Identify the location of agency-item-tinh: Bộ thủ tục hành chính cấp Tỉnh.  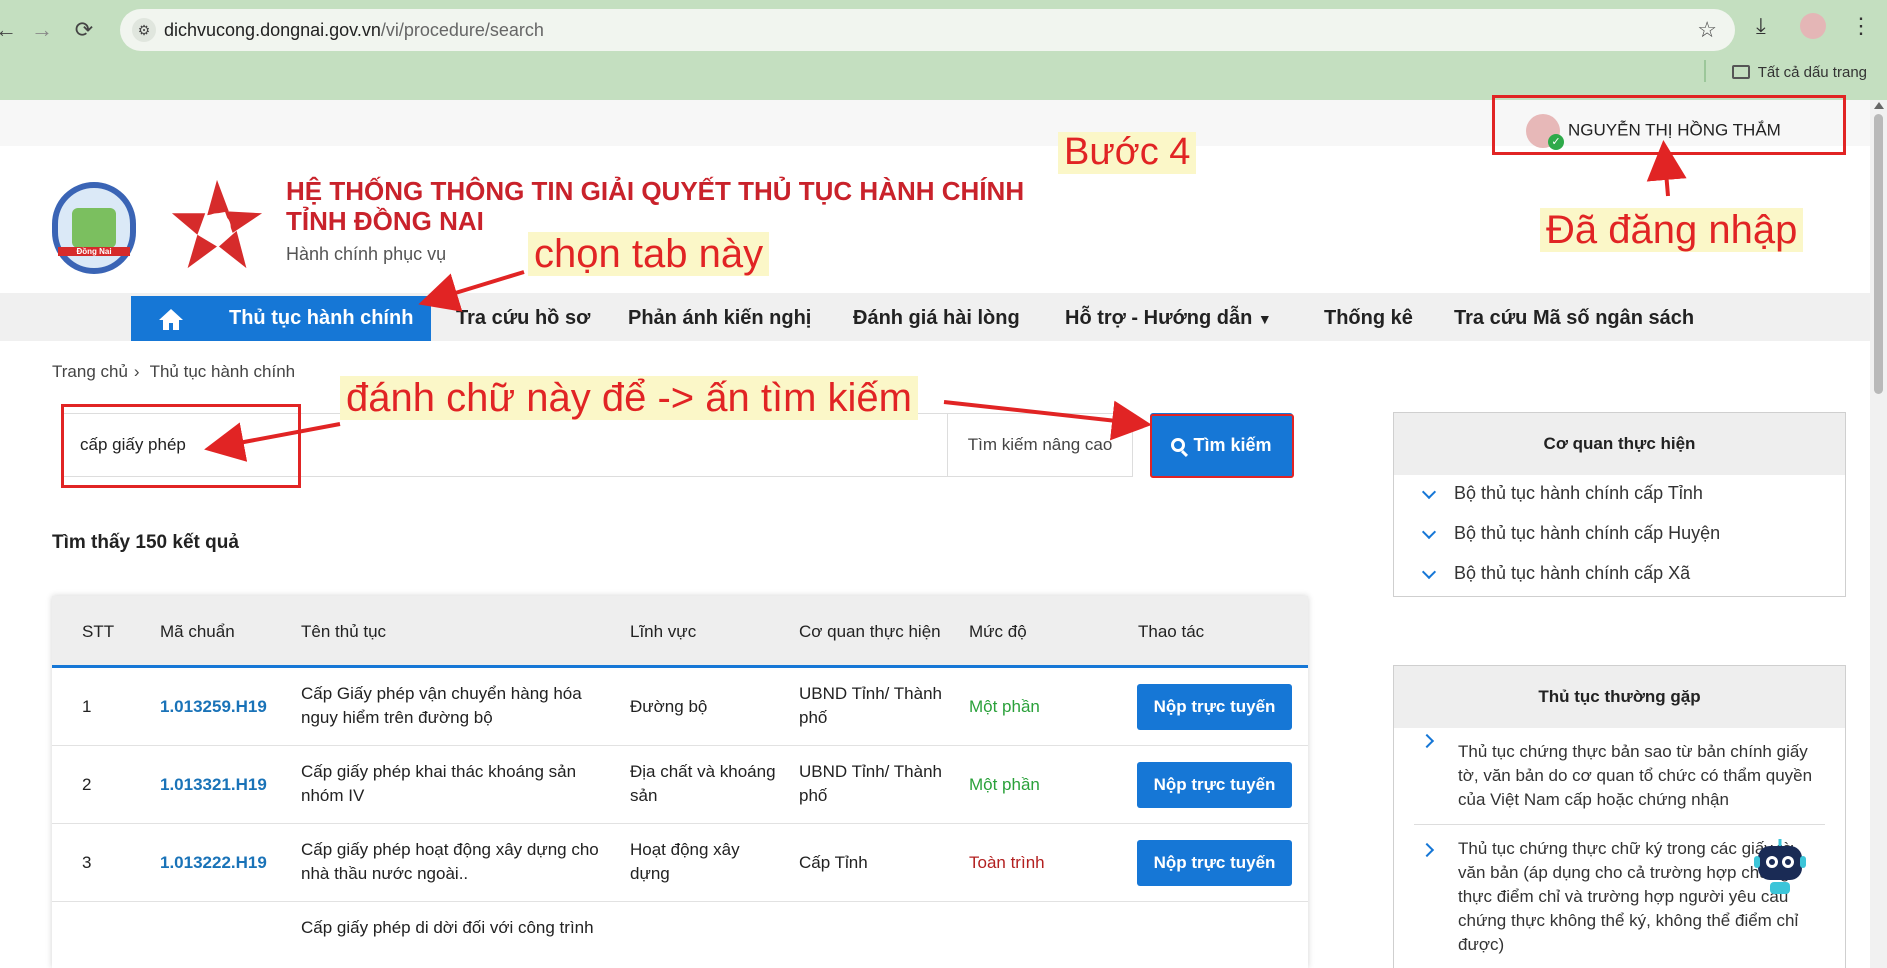
(1619, 493).